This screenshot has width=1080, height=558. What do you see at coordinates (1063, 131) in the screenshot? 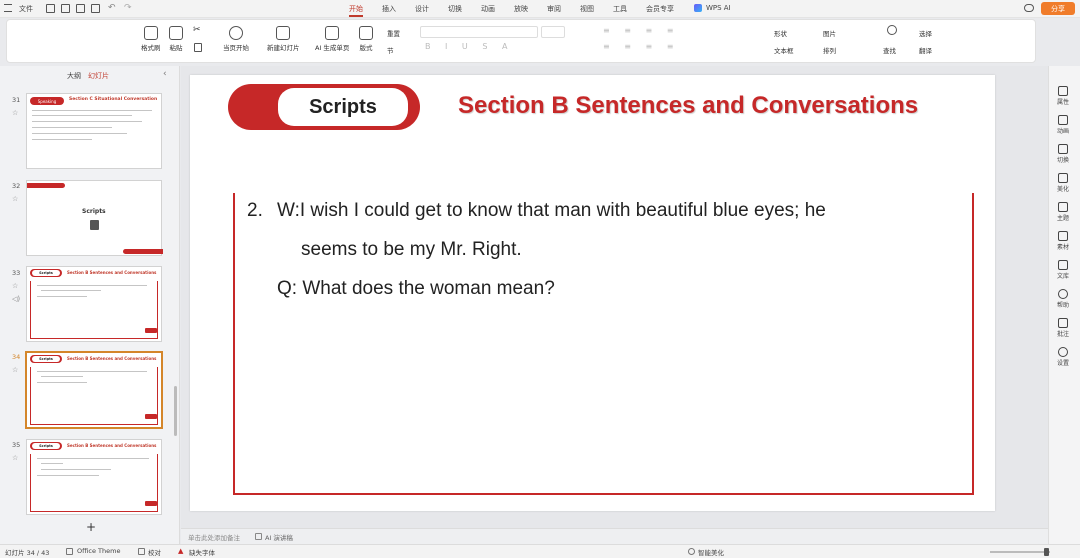
I see `rightbar-label: 动画` at bounding box center [1063, 131].